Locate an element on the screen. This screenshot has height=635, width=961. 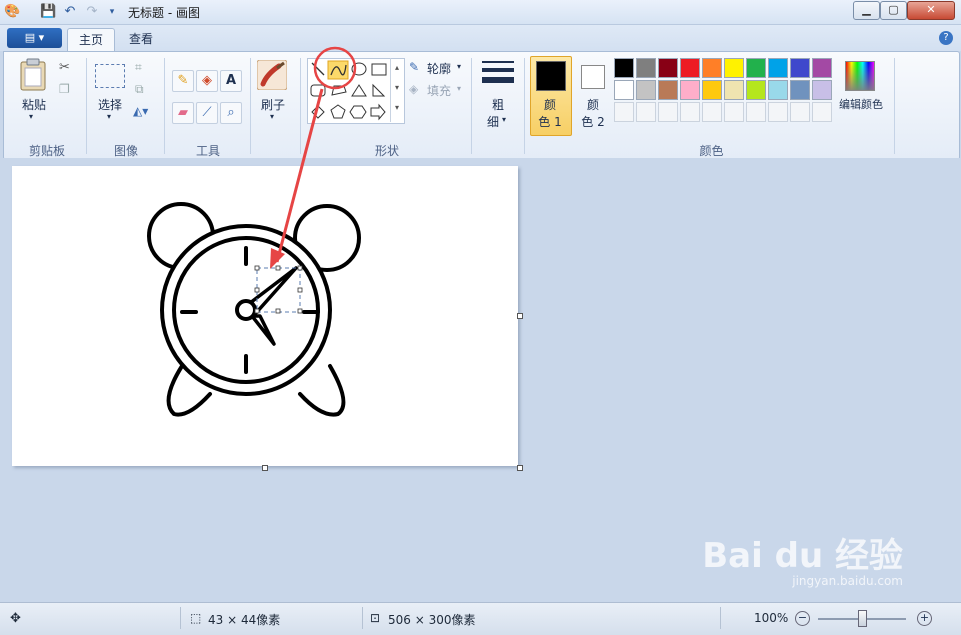
outline-dropdown-icon: ▾ is located at coordinates (459, 66).